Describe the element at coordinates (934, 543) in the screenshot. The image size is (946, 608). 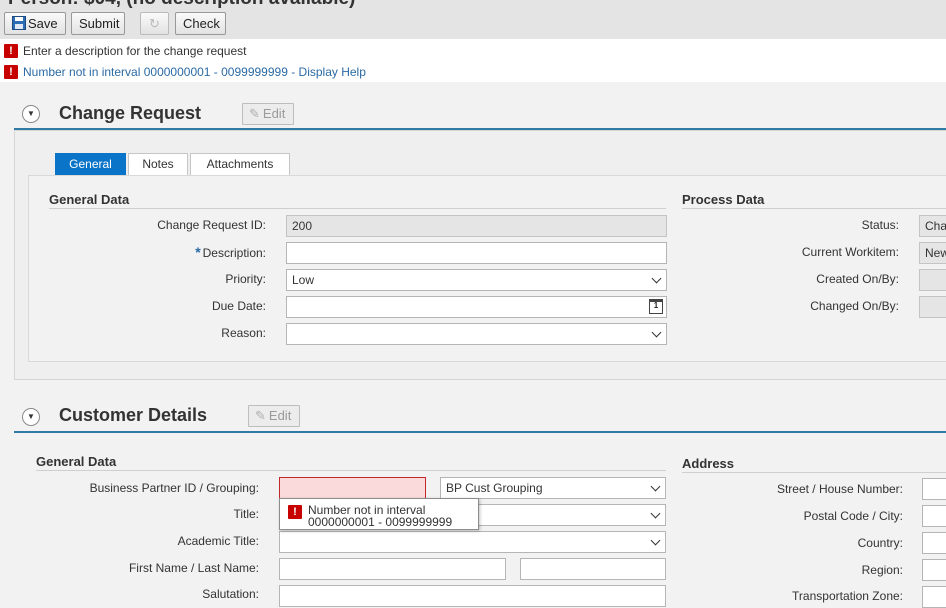
I see `country-select` at that location.